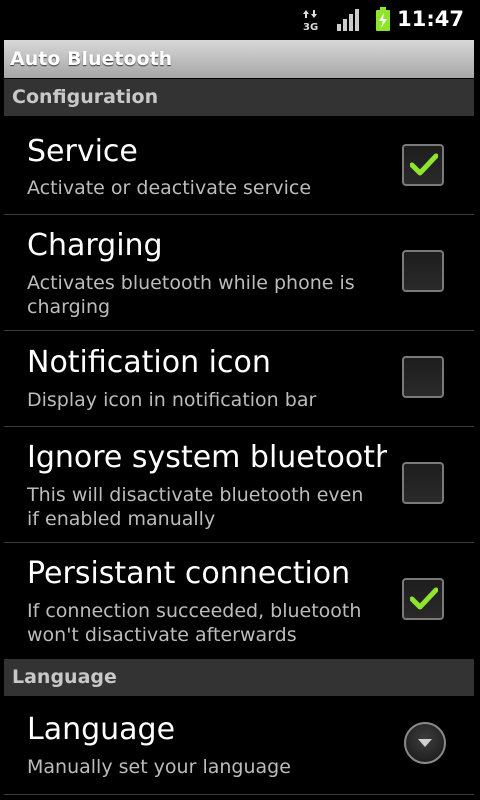 Image resolution: width=480 pixels, height=800 pixels. What do you see at coordinates (91, 59) in the screenshot?
I see `app-title: Auto Bluetooth` at bounding box center [91, 59].